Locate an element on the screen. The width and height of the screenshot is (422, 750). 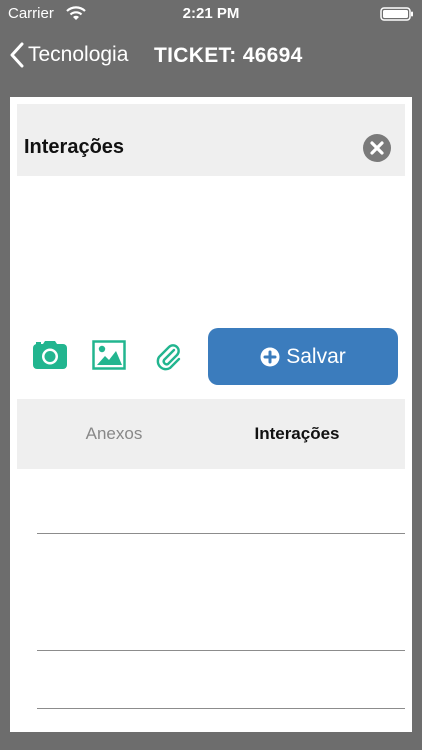
plus-circle-icon is located at coordinates (270, 356).